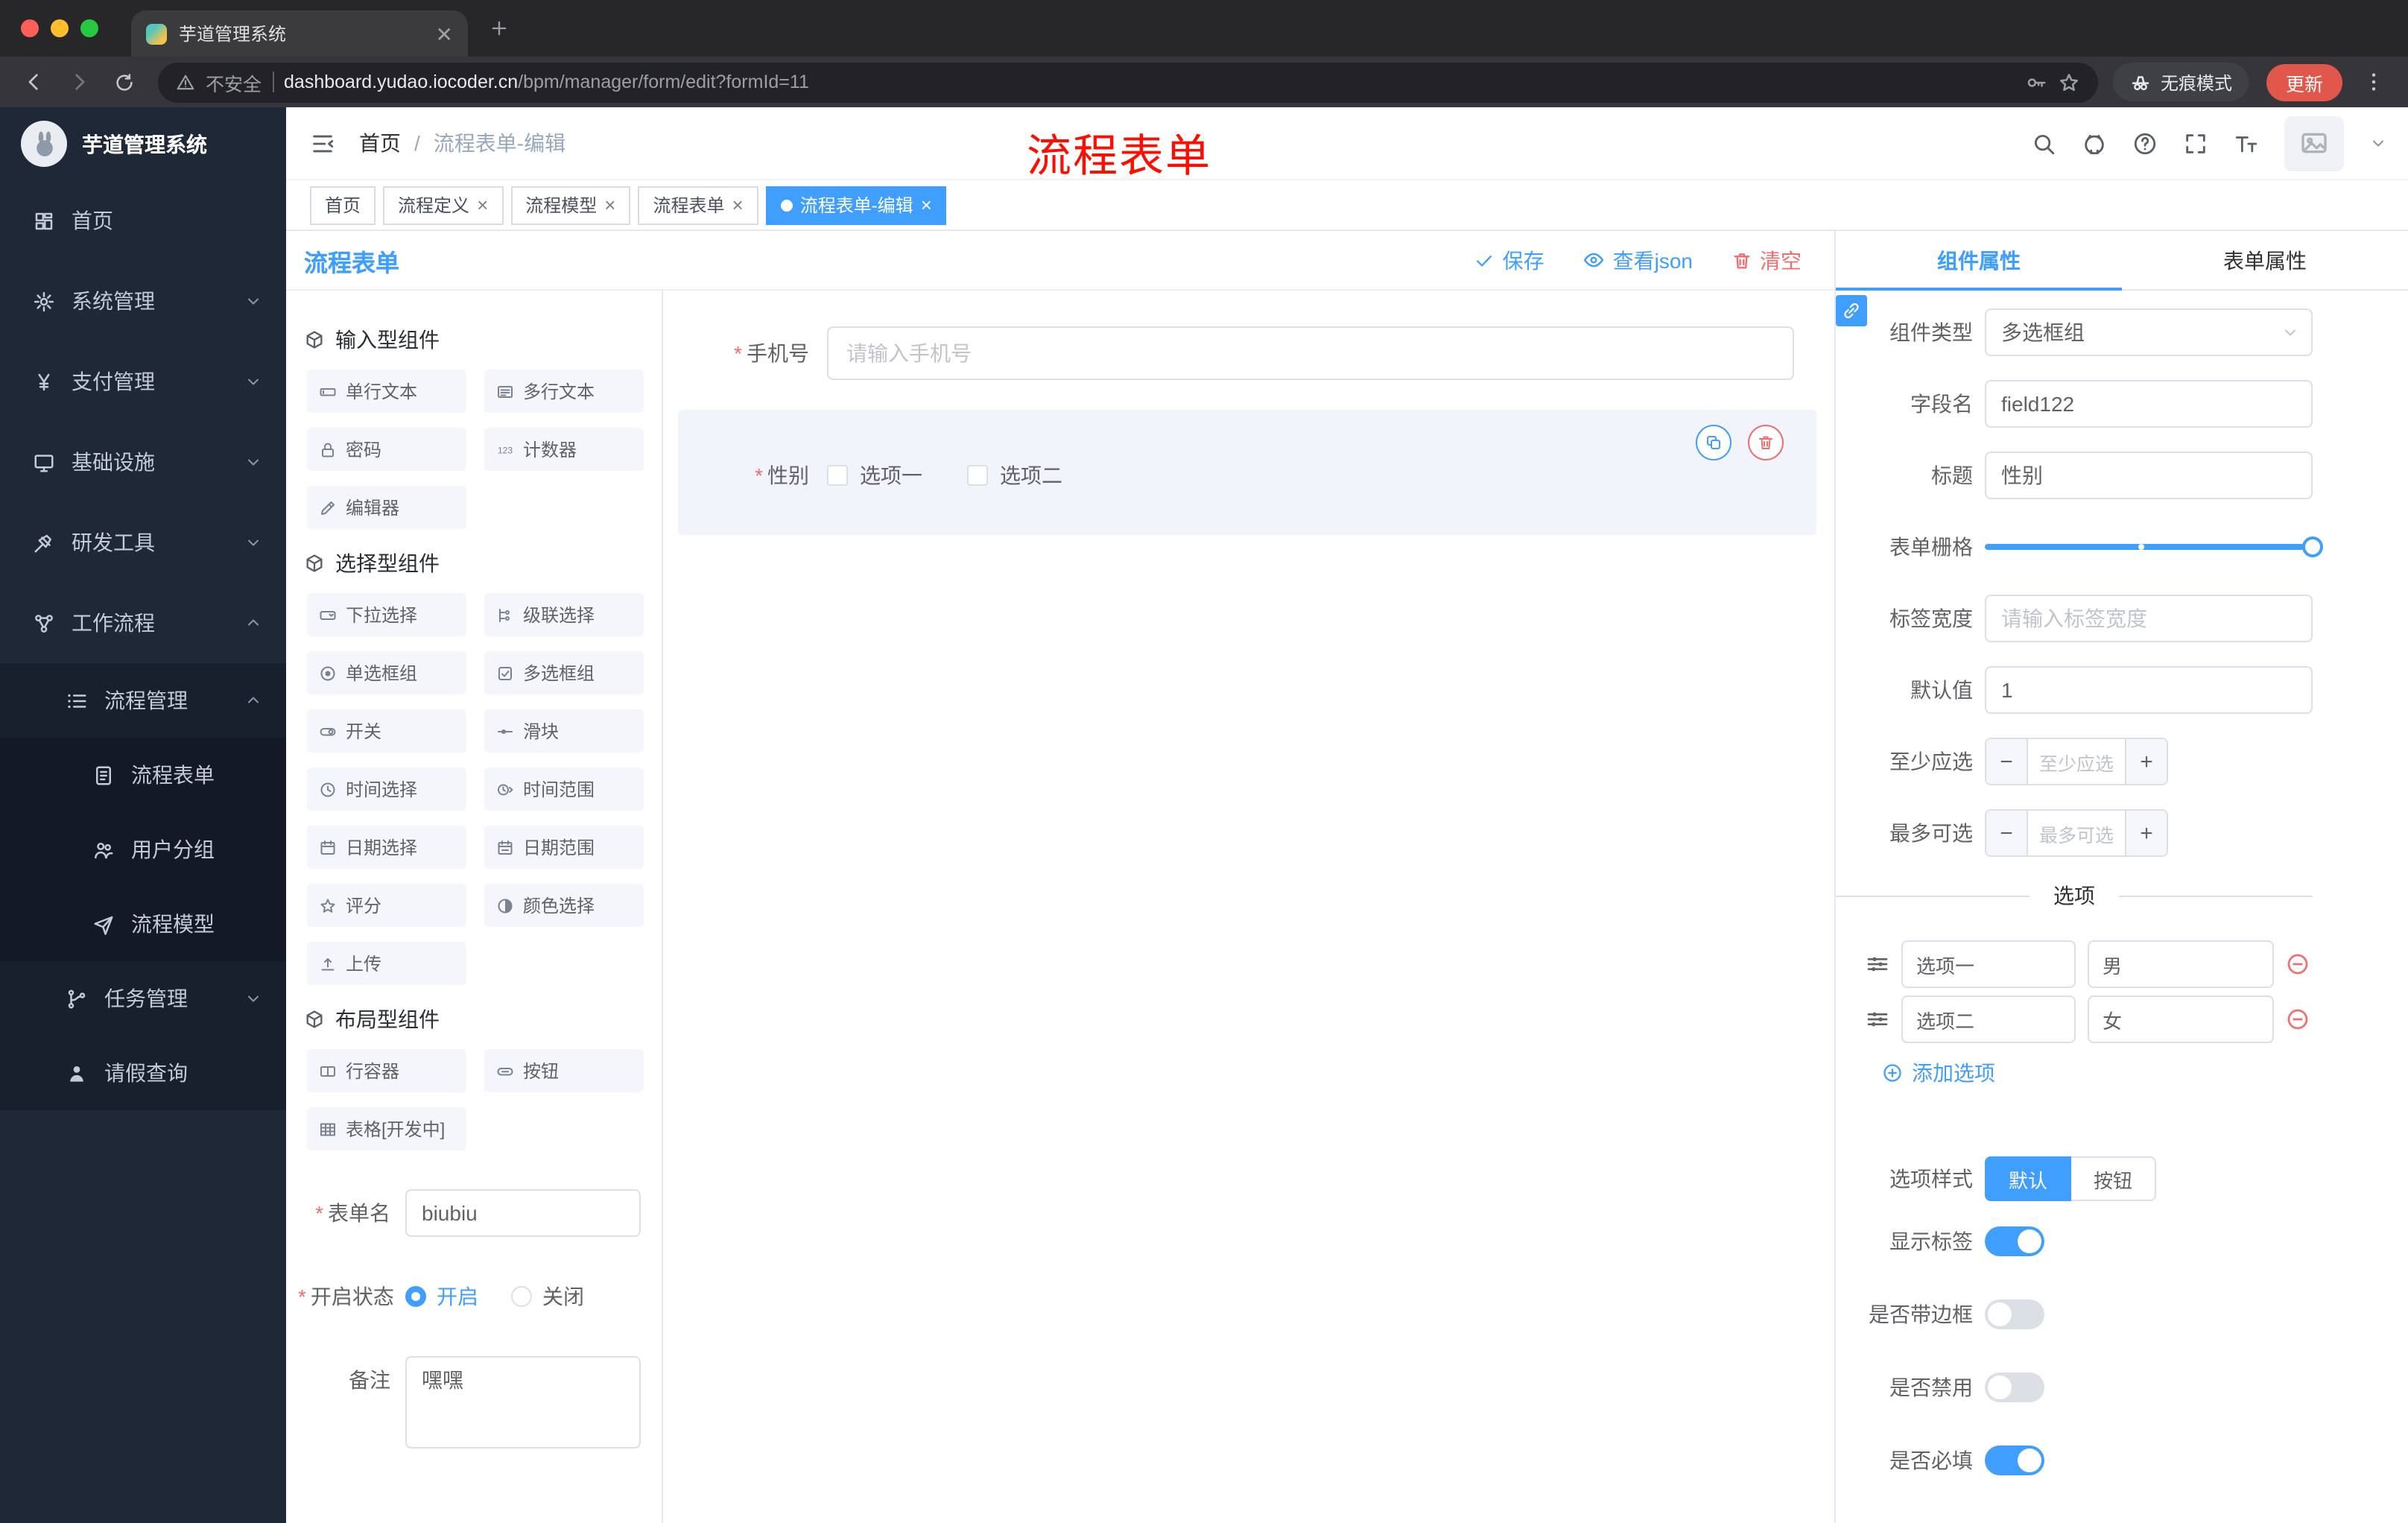 The image size is (2408, 1523). What do you see at coordinates (386, 449) in the screenshot?
I see `component-item: 密码` at bounding box center [386, 449].